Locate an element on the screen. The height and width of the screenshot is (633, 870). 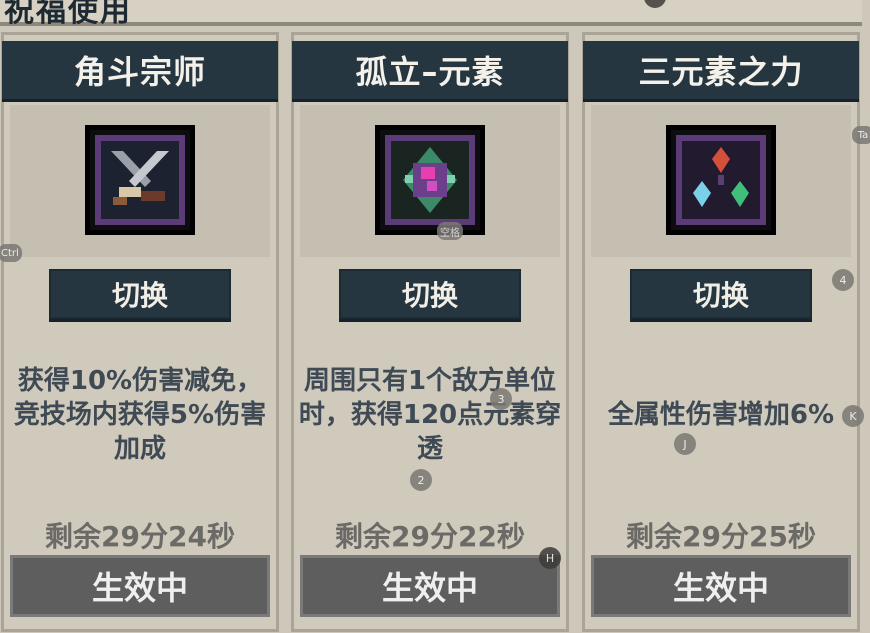
header-hint-marker is located at coordinates (655, 4).